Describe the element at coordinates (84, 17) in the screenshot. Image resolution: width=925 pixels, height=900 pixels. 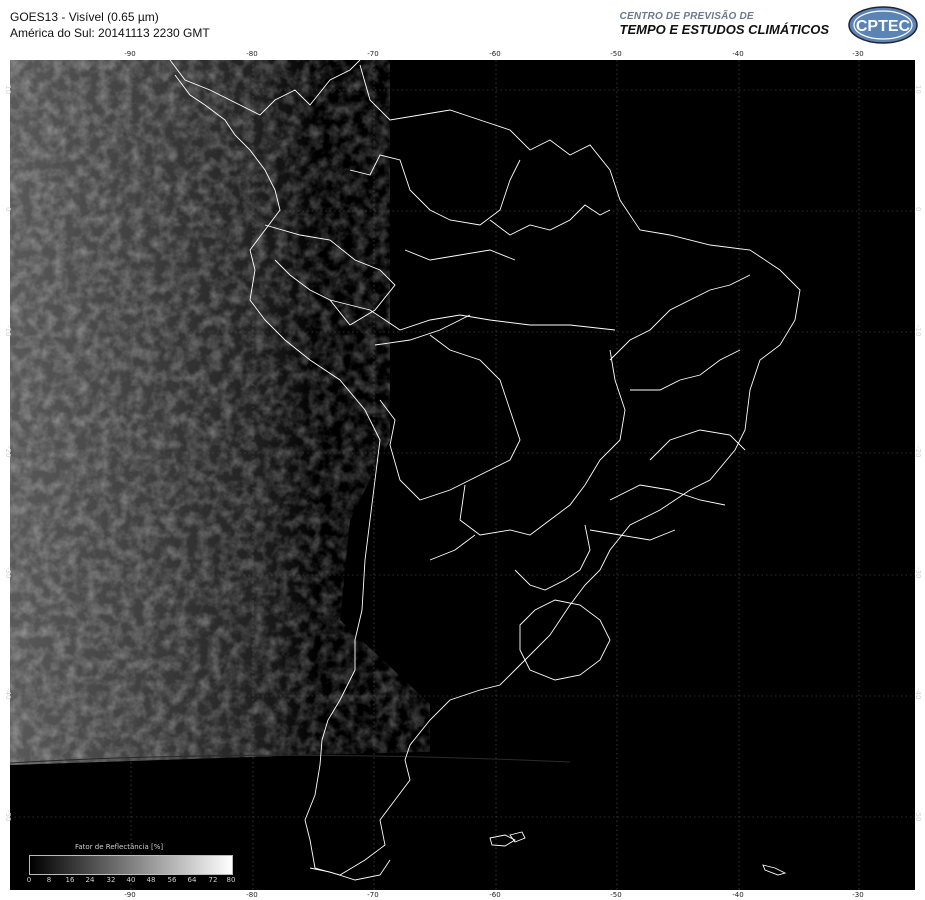
I see `product-title: GOES13 - Visível (0.65 µm)` at that location.